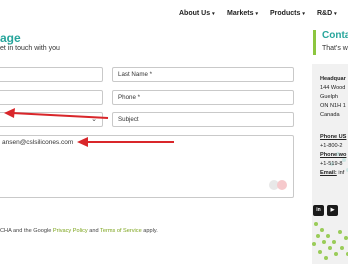  I want to click on decorative-pattern, so click(330, 206).